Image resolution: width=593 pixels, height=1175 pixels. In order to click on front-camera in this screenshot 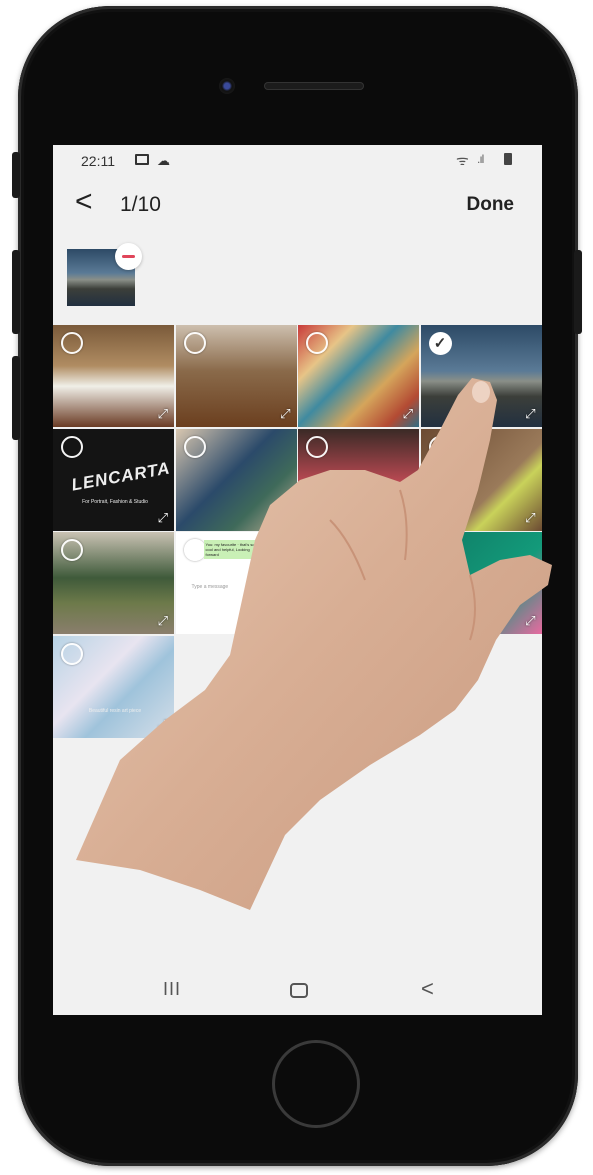, I will do `click(227, 86)`.